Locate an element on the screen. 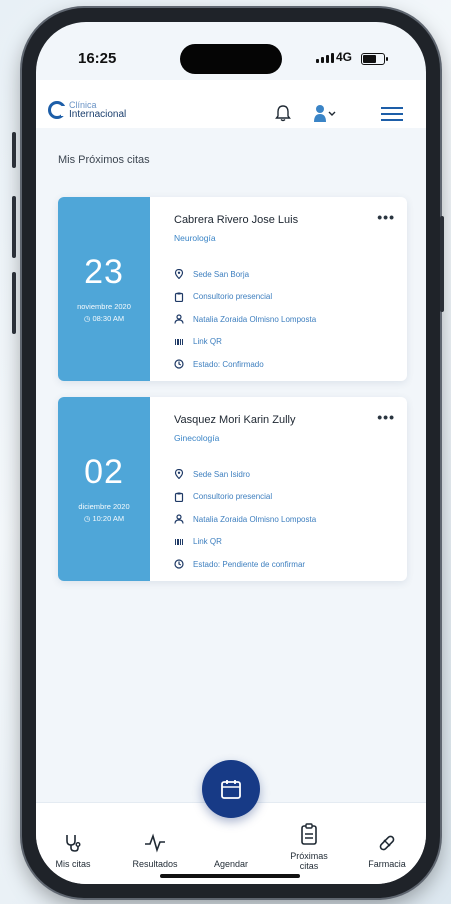 The width and height of the screenshot is (451, 904). appointment-date-block: 23 noviembre 2020 ◷ 08:30 AM is located at coordinates (104, 289).